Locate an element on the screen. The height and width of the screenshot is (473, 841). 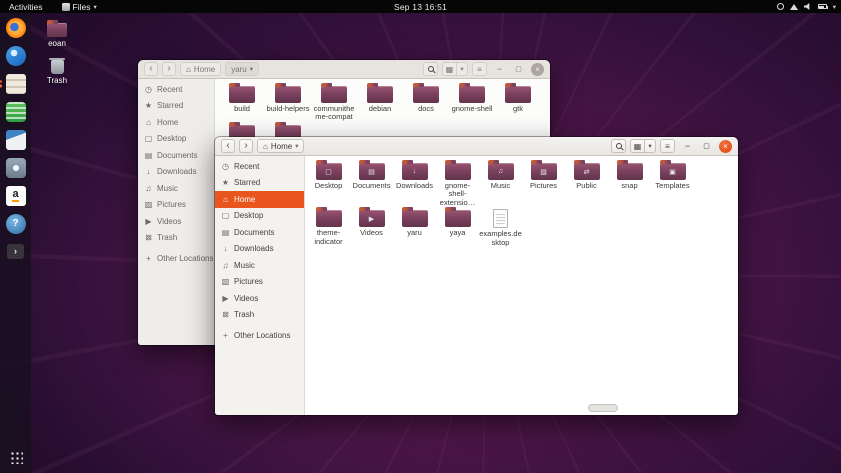
headerbar: ‹ › ⌂ Home yaru ▾ ▦ ▾ ≡ − ▢ × is located at coordinates (344, 69).